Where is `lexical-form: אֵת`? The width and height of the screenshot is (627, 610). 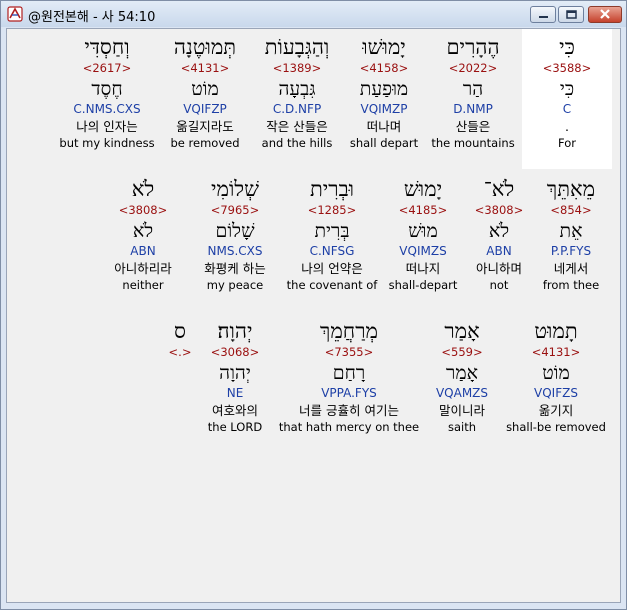 lexical-form: אֵת is located at coordinates (571, 231).